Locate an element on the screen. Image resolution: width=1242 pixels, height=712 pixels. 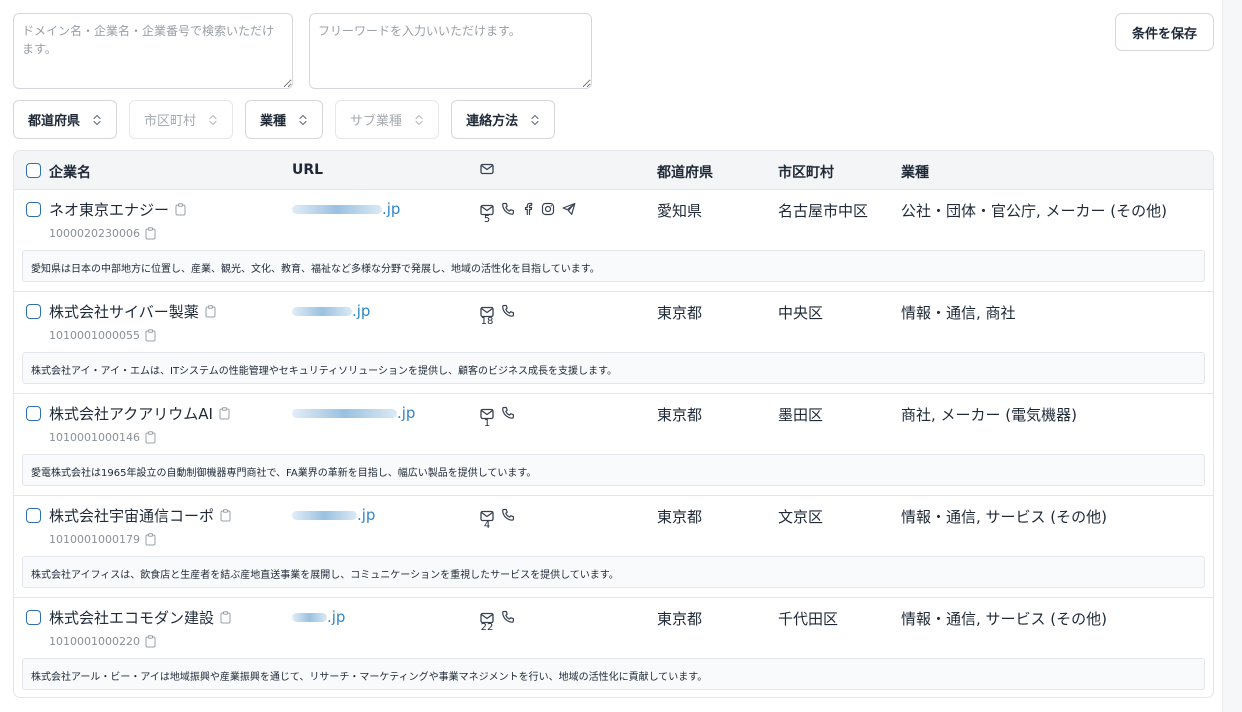
telegram-icon is located at coordinates (569, 210).